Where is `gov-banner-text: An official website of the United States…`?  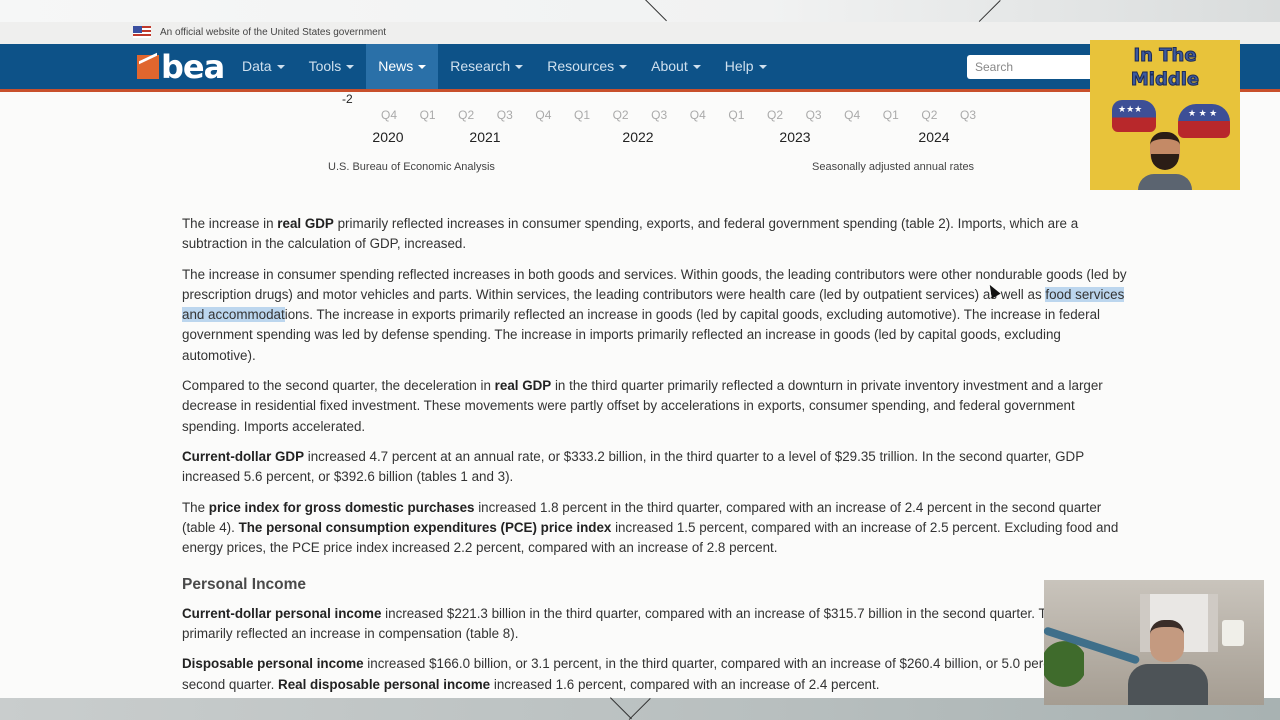 gov-banner-text: An official website of the United States… is located at coordinates (273, 32).